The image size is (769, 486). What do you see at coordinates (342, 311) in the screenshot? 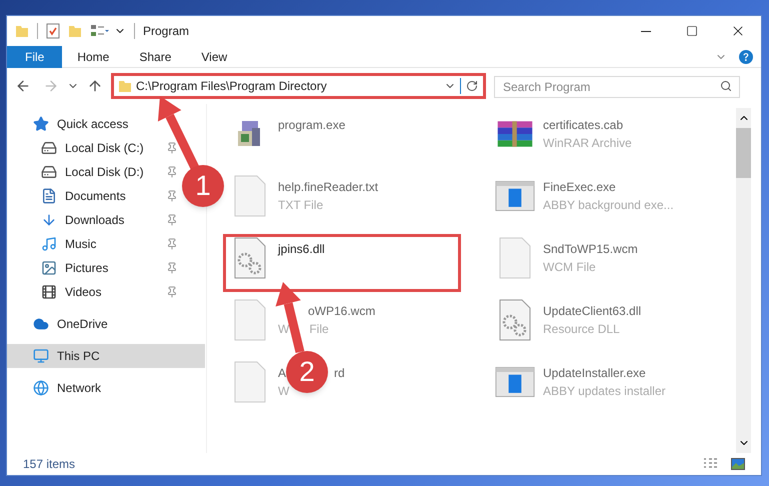
I see `file-name: oWP16.wcm` at bounding box center [342, 311].